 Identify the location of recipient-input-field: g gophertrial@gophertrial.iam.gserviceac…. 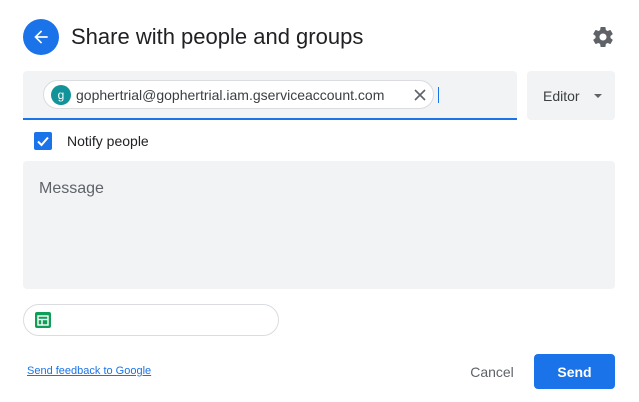
(270, 95).